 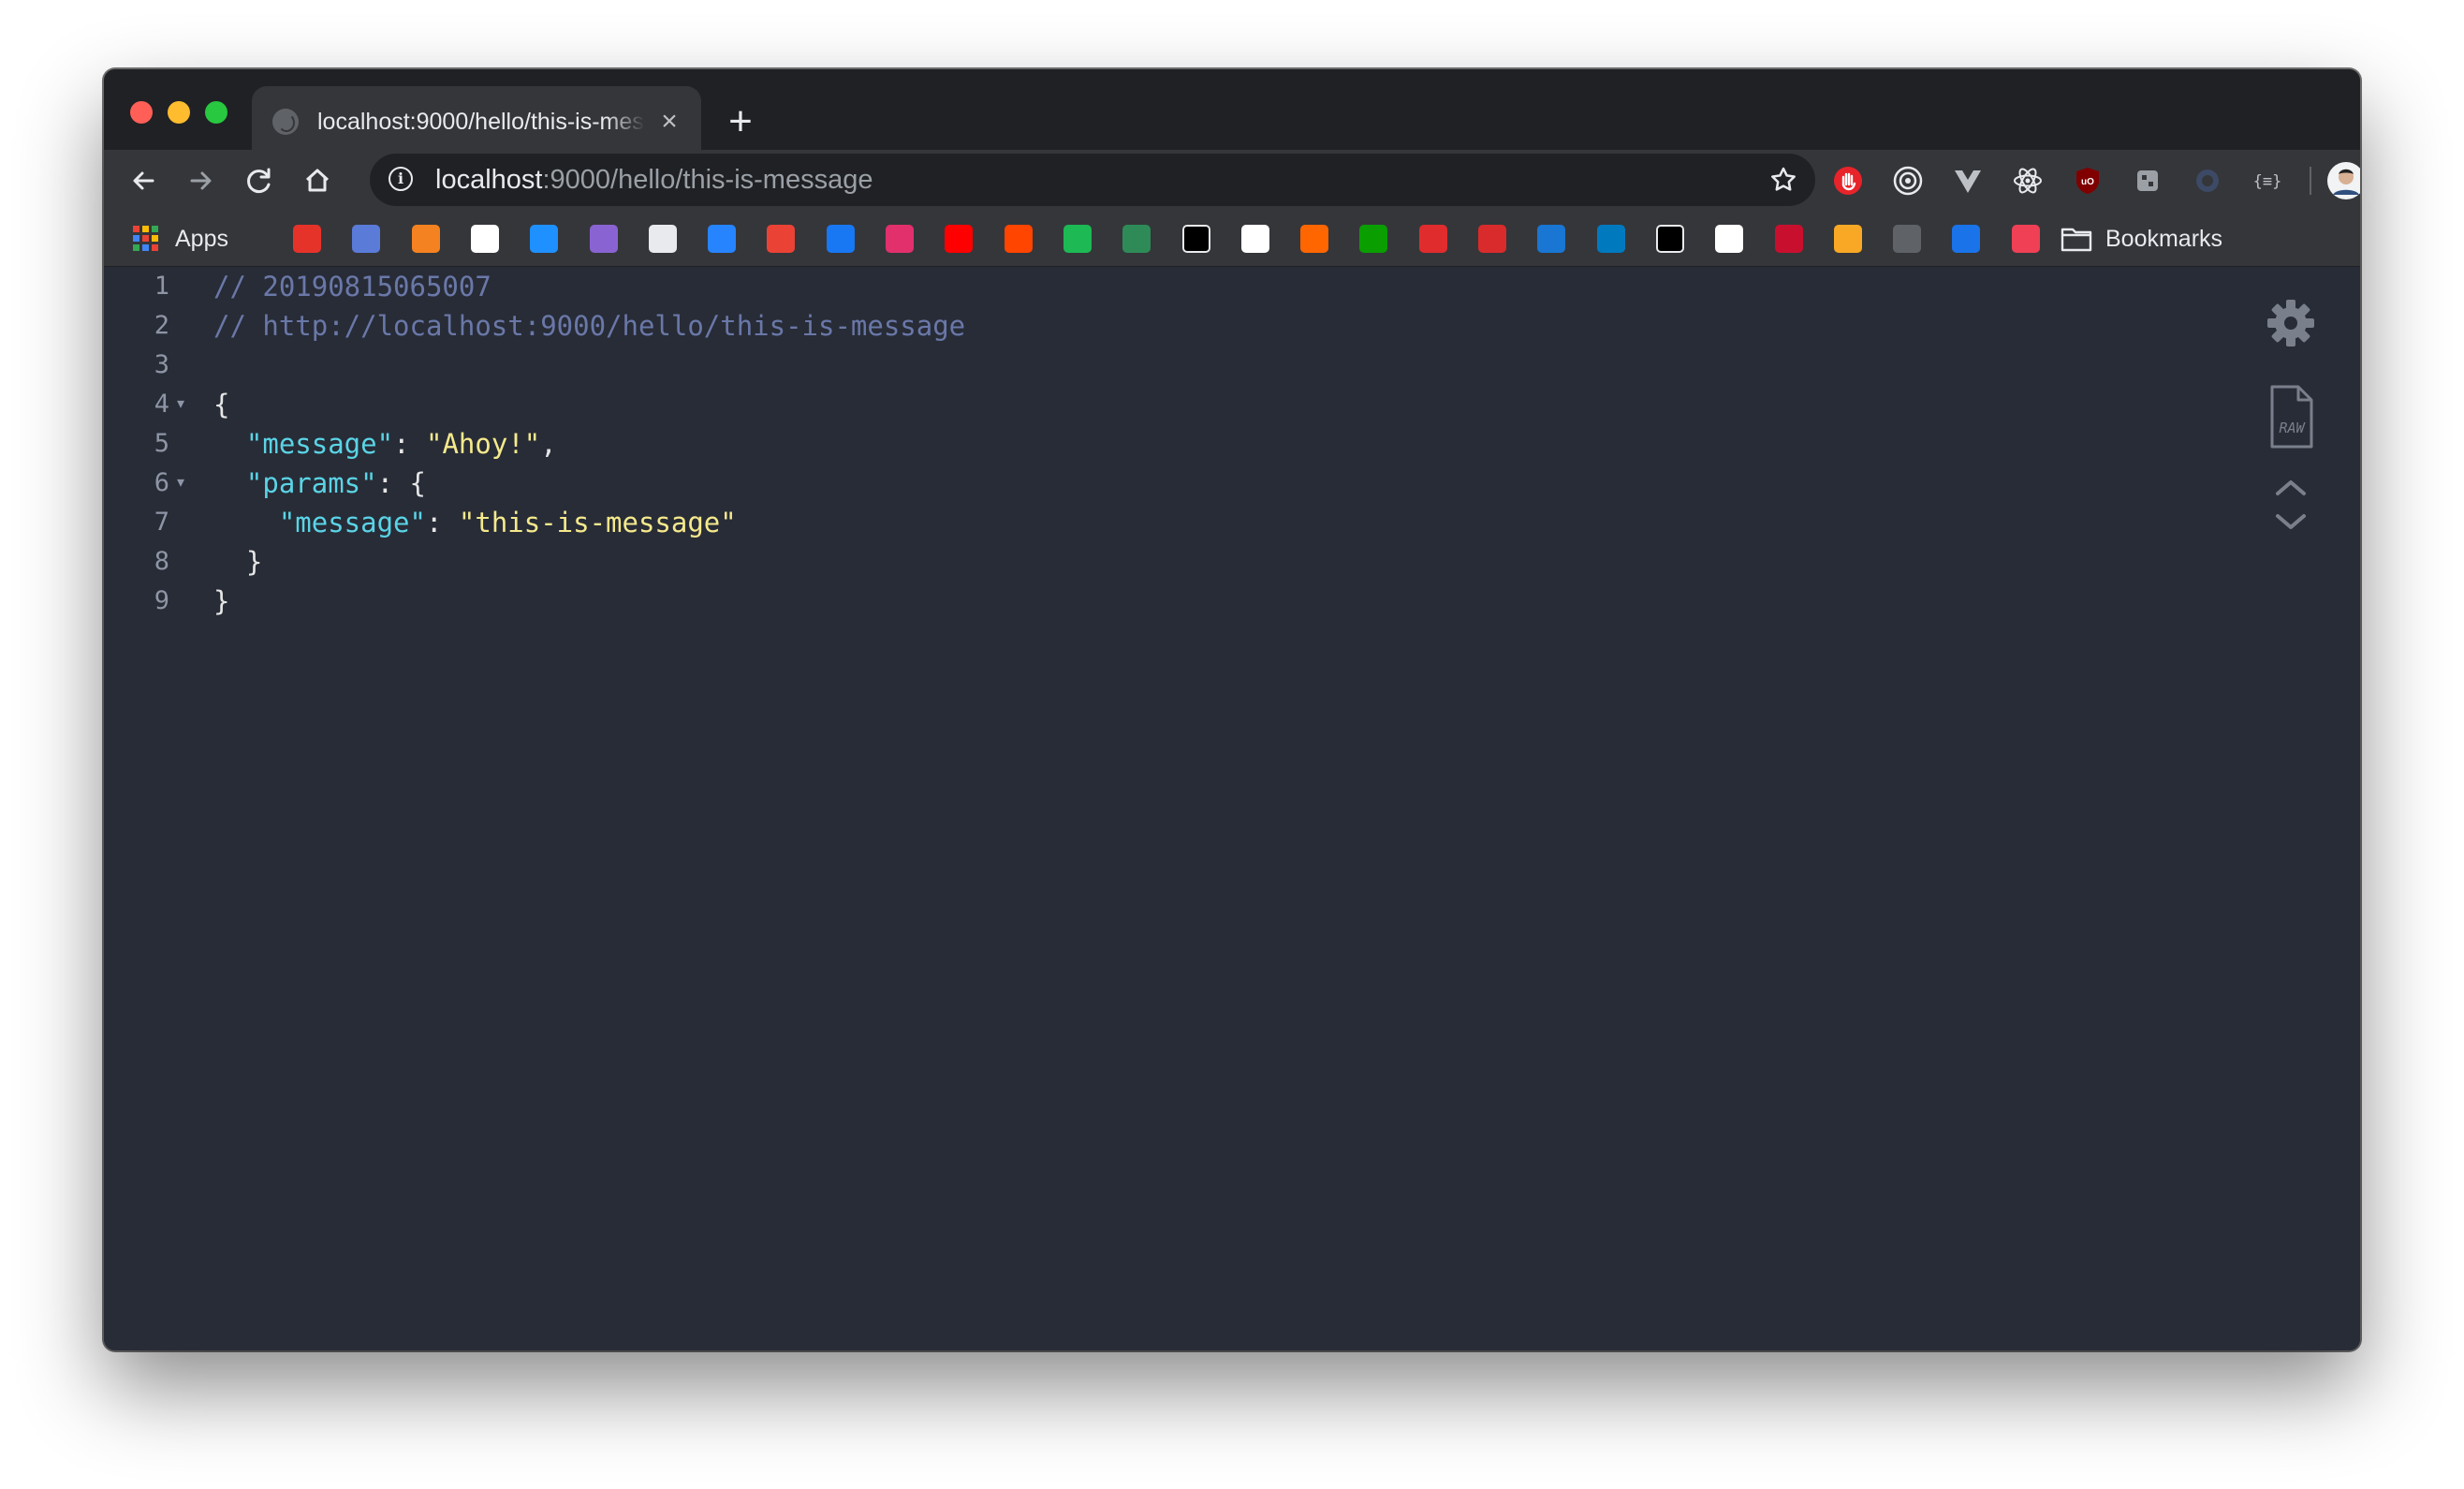 What do you see at coordinates (161, 482) in the screenshot?
I see `line-number: 6` at bounding box center [161, 482].